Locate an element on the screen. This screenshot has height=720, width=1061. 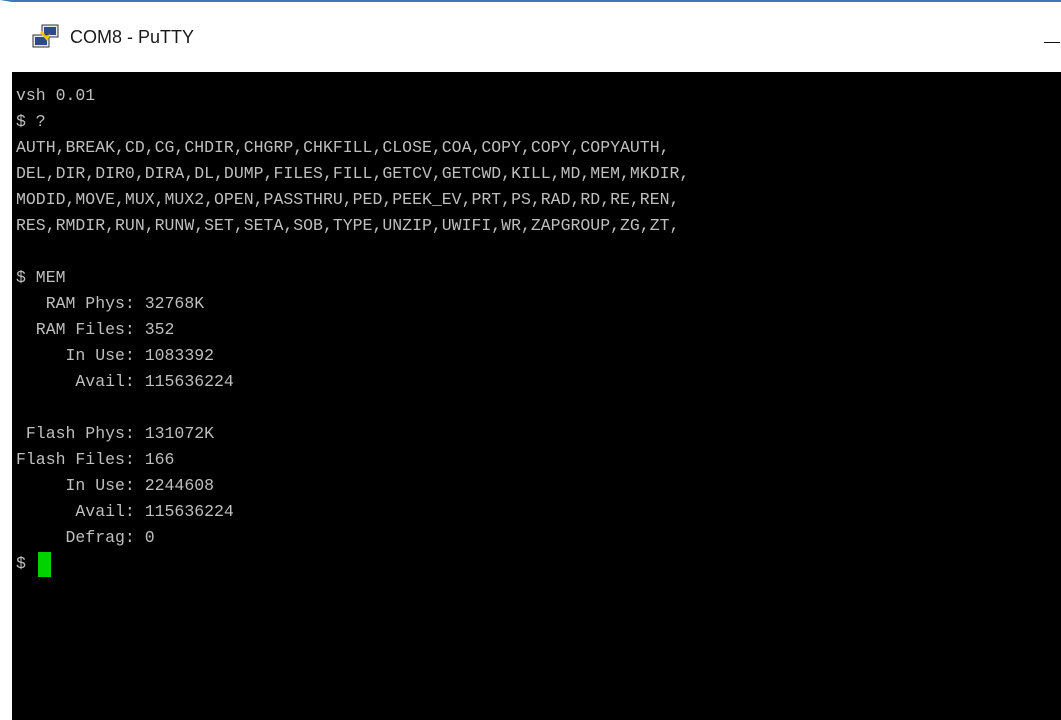
putty-icon is located at coordinates (45, 36).